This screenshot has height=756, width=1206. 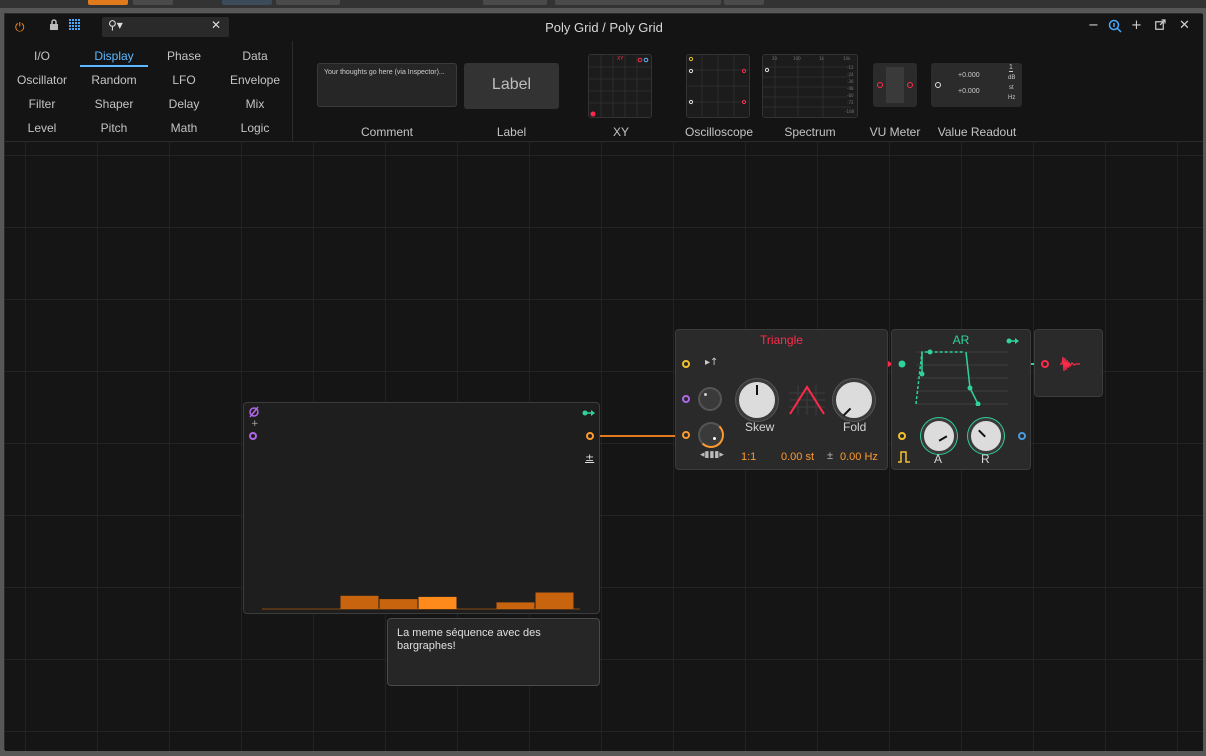 I want to click on category-display: Display, so click(x=114, y=58).